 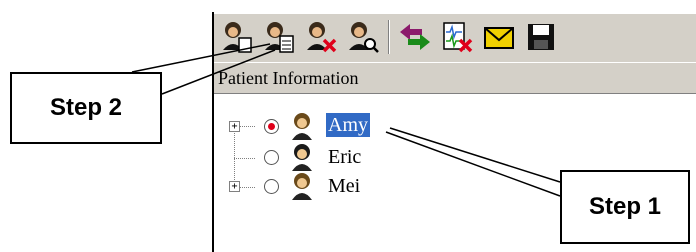 What do you see at coordinates (86, 108) in the screenshot?
I see `callout-step-2: Step 2` at bounding box center [86, 108].